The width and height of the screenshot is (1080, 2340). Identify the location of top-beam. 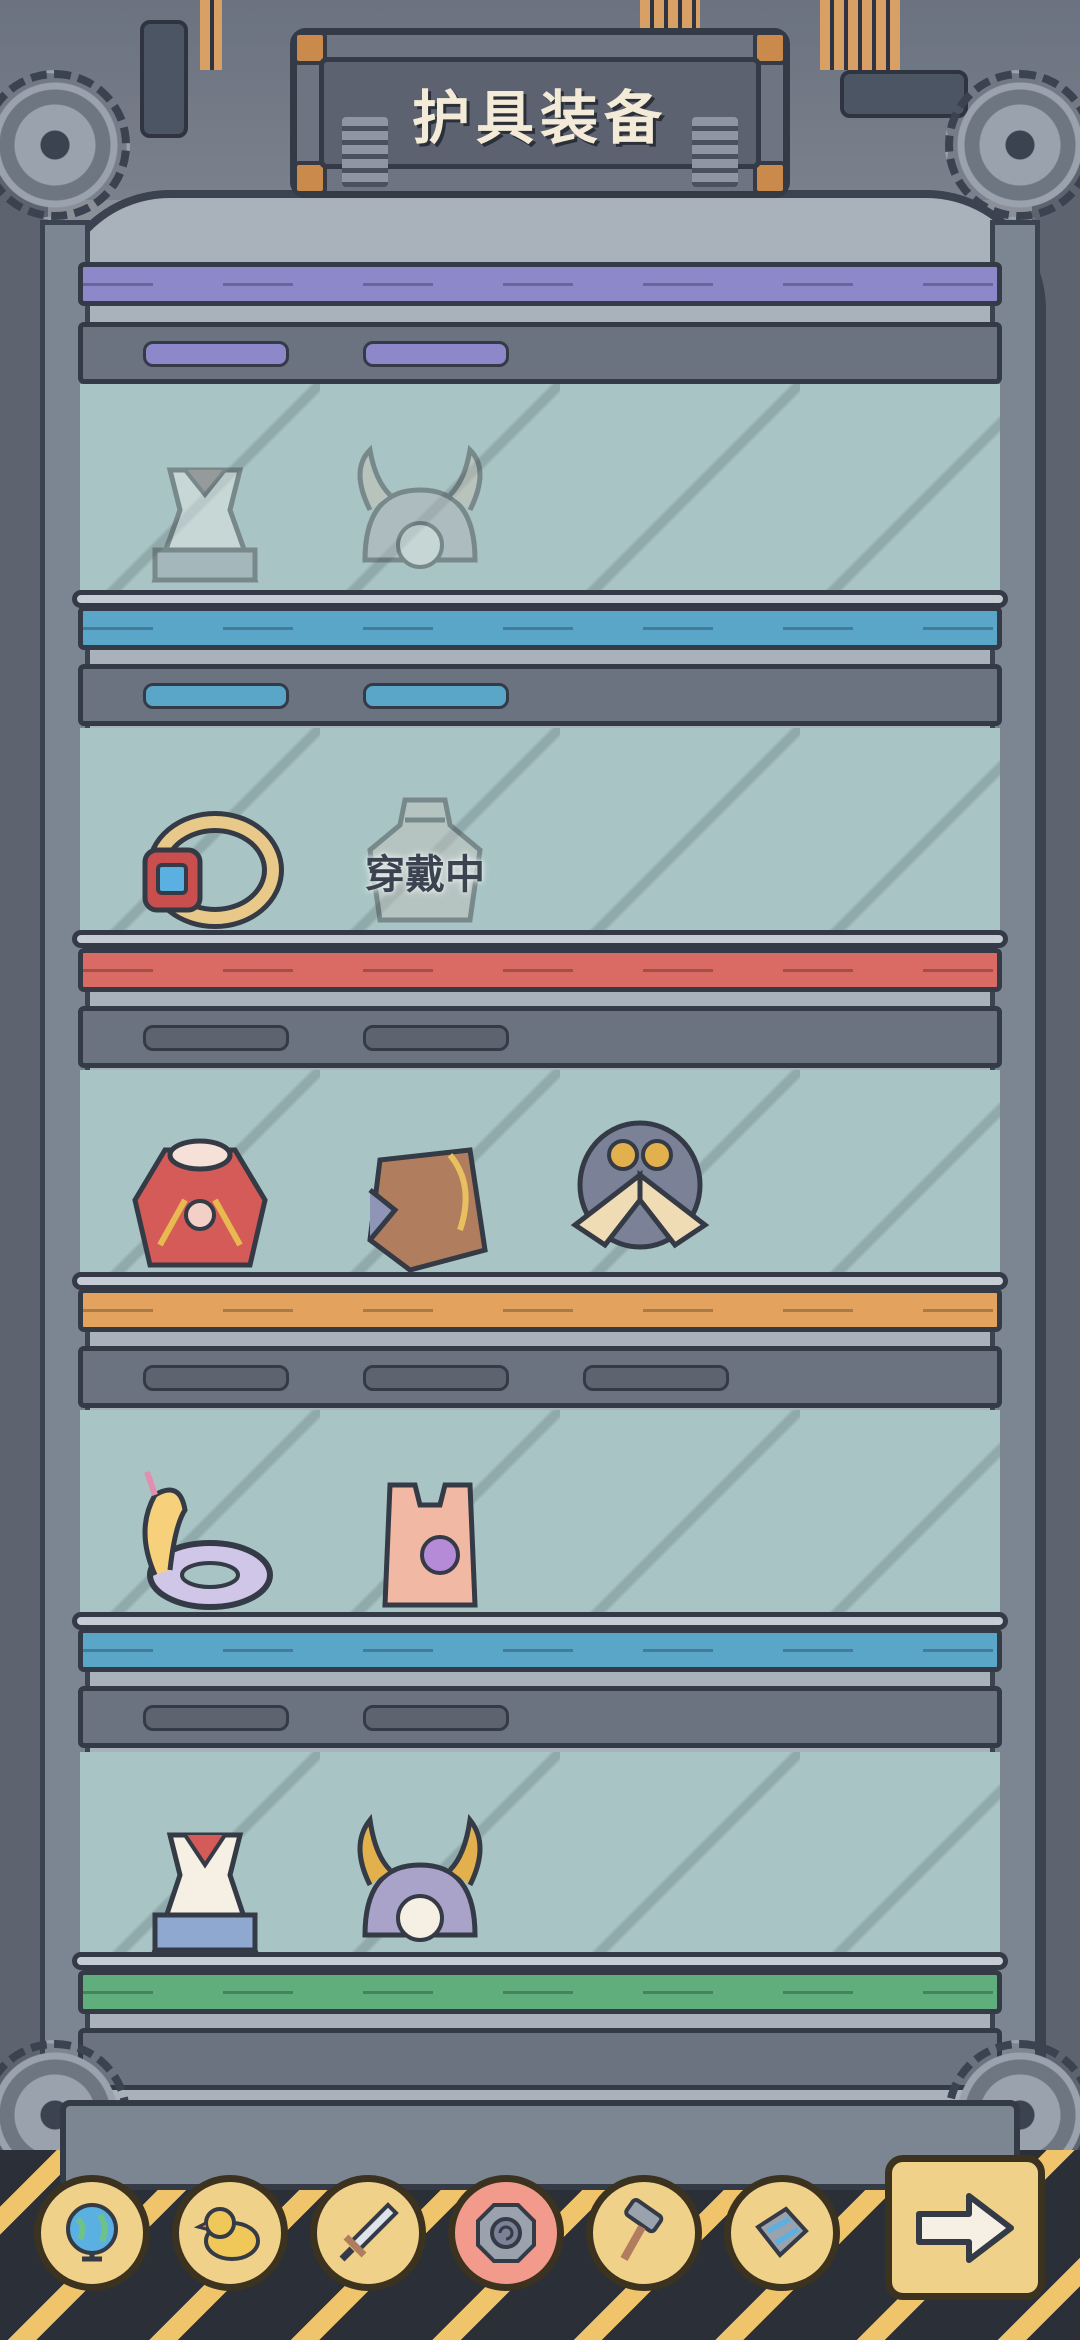
(540, 353).